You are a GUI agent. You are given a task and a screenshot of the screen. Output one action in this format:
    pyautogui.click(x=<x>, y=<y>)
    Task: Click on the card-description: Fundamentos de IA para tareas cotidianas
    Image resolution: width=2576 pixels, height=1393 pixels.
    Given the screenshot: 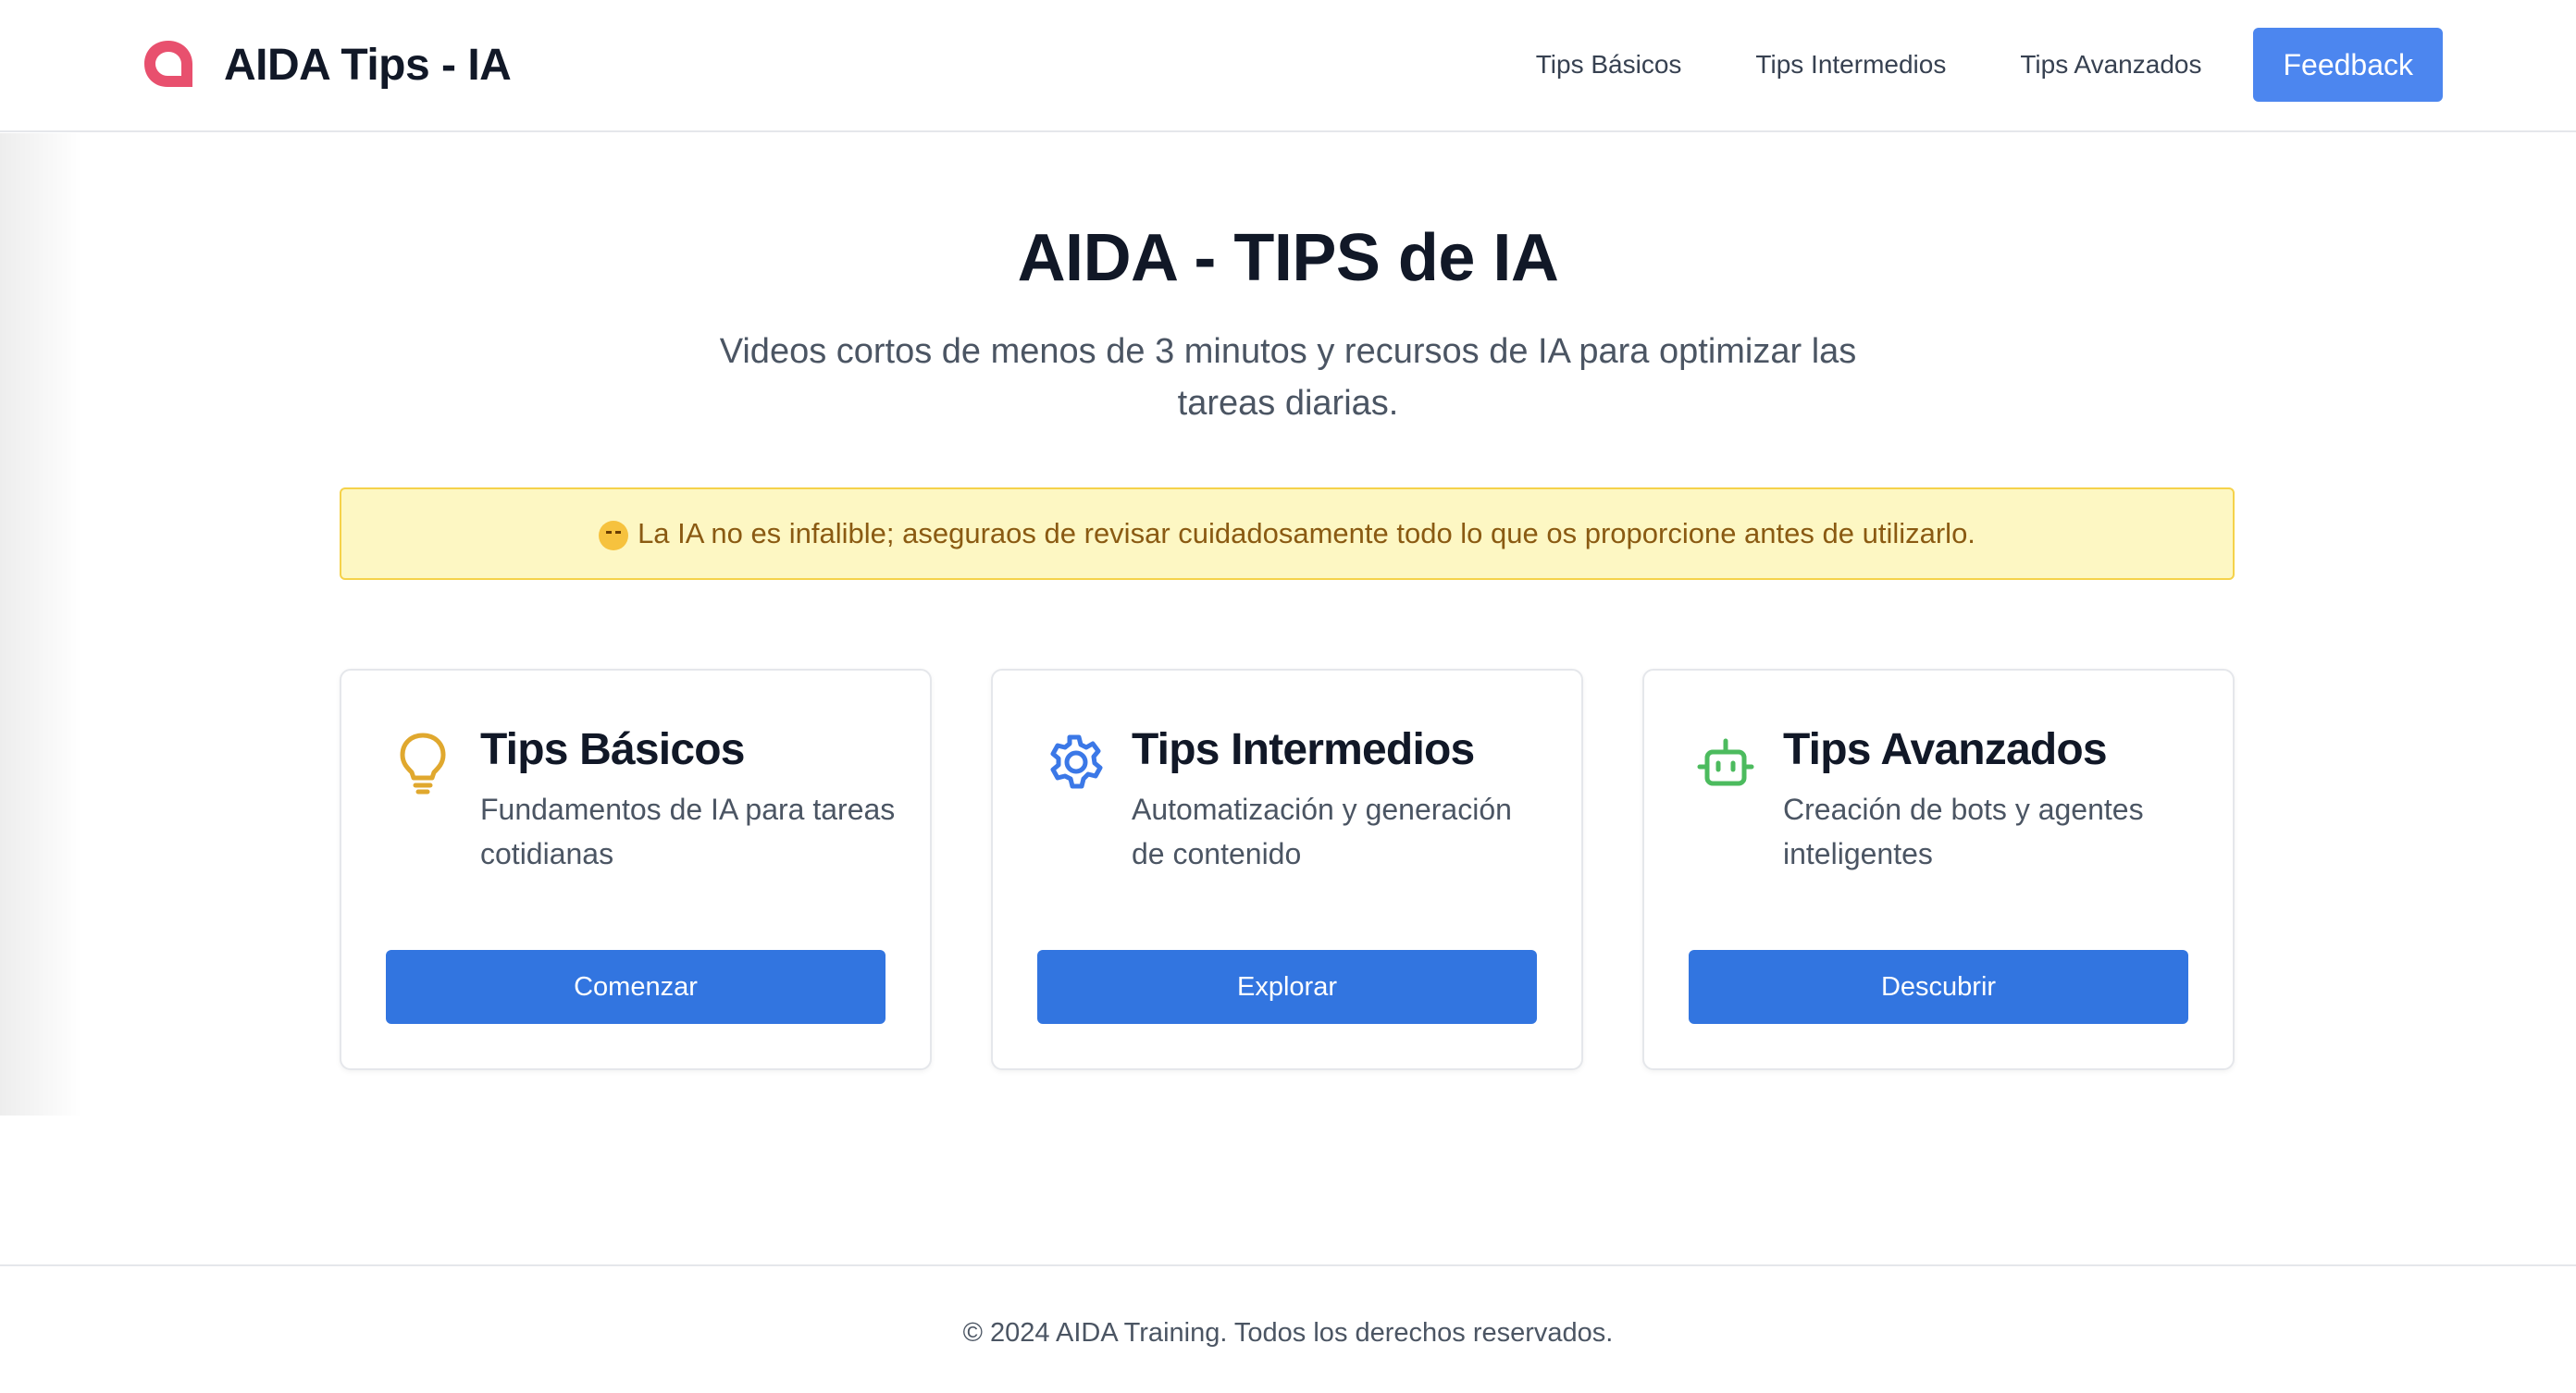 What is the action you would take?
    pyautogui.click(x=688, y=831)
    